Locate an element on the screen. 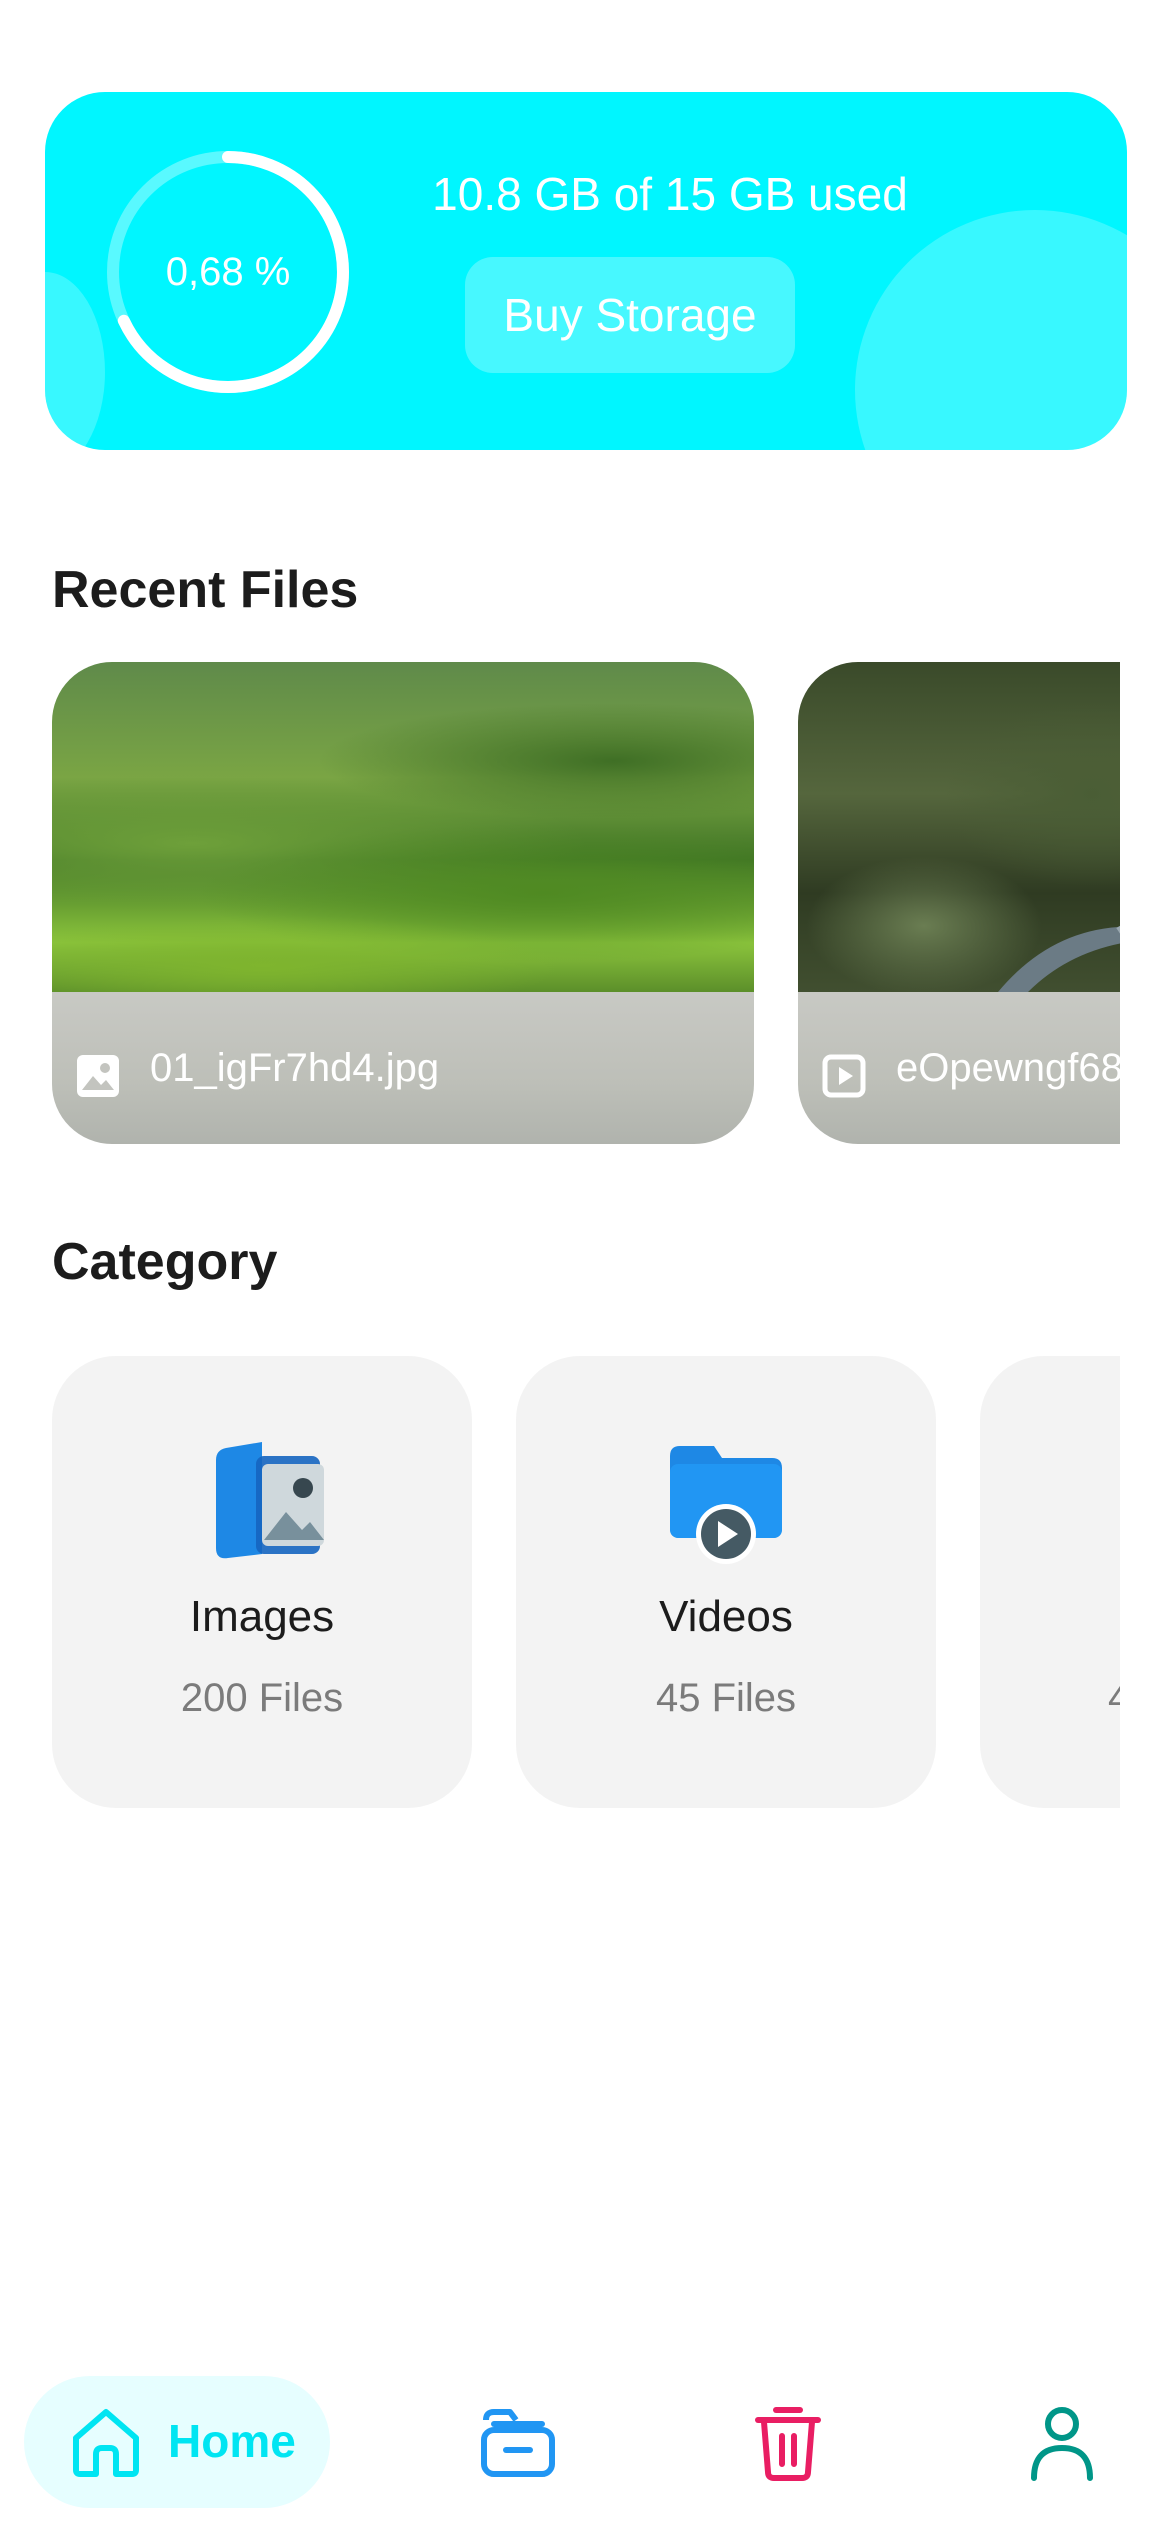 The height and width of the screenshot is (2532, 1170). nav-home-tab: Home is located at coordinates (177, 2442).